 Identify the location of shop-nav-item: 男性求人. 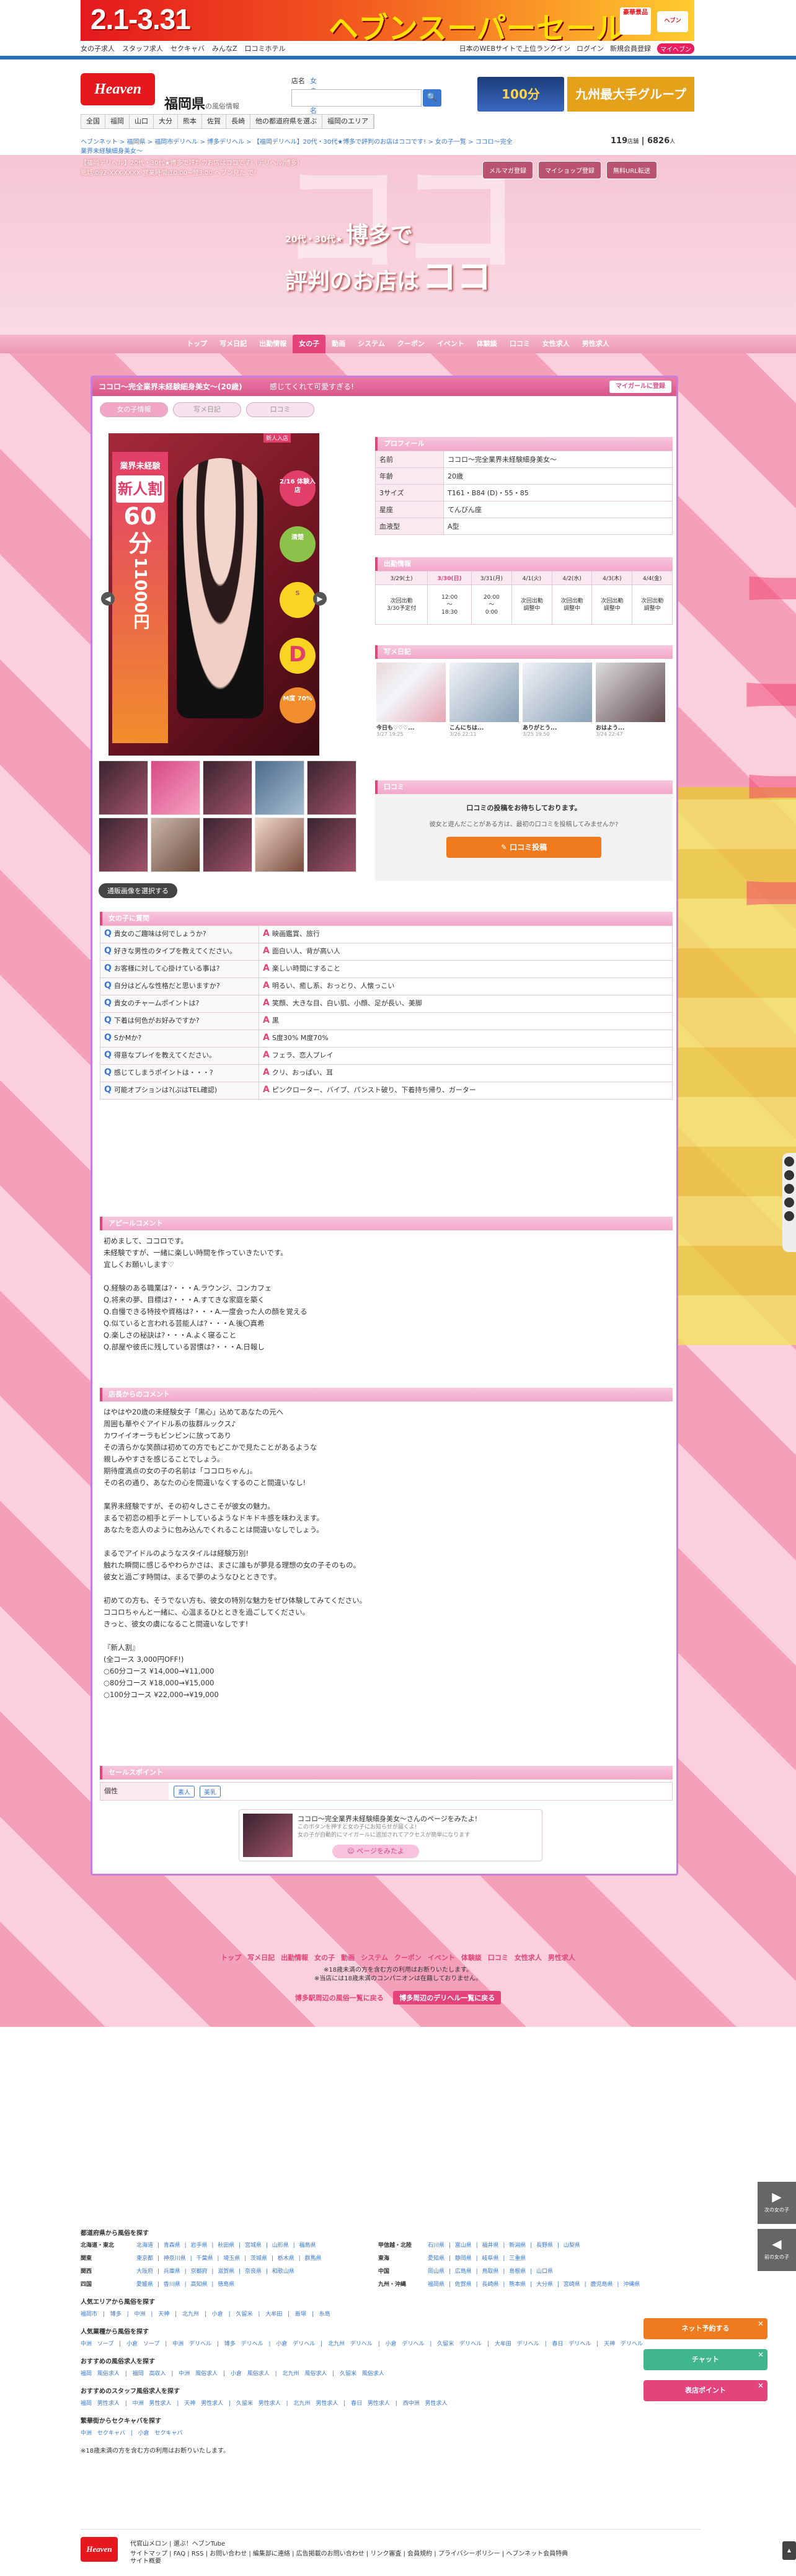
(596, 344).